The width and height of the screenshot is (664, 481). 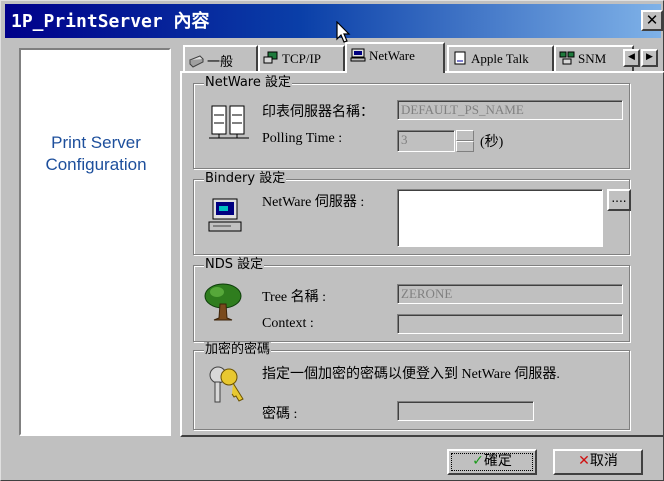 I want to click on group-legend: Bindery 設定, so click(x=245, y=178).